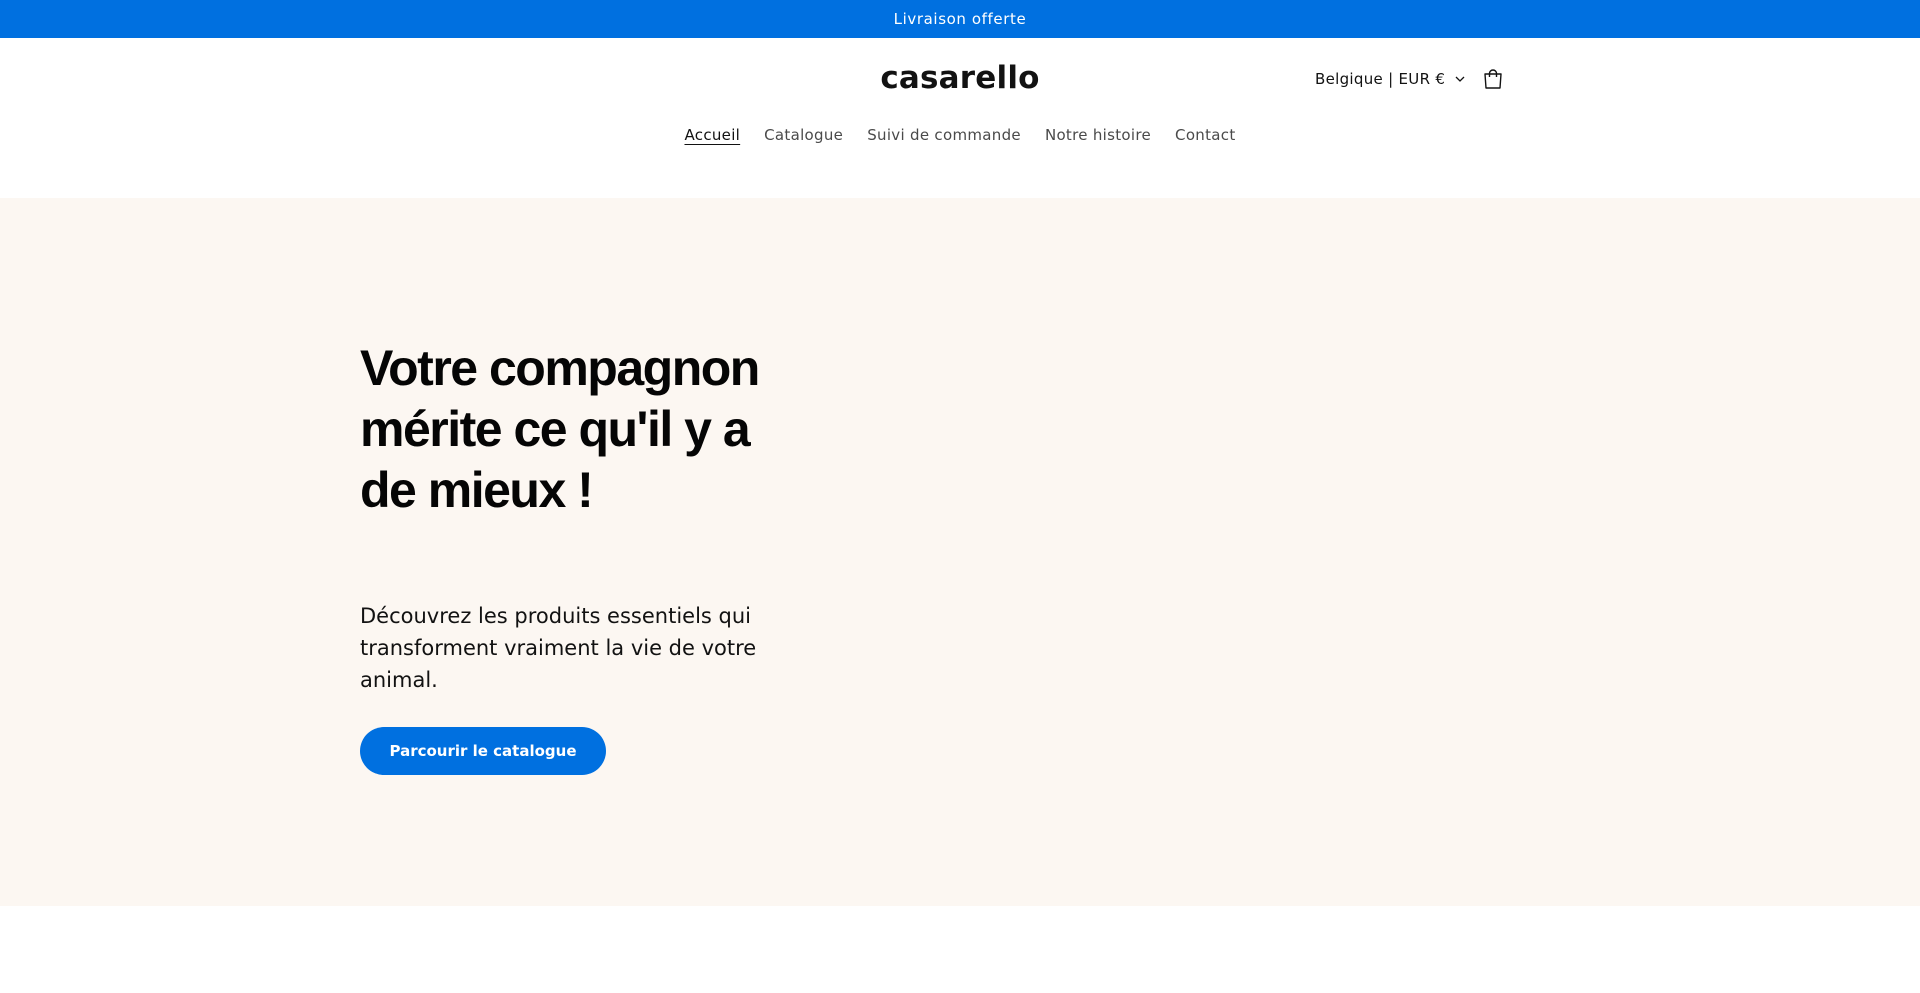 The height and width of the screenshot is (993, 1920). What do you see at coordinates (1098, 135) in the screenshot?
I see `nav-item-notre-histoire: Notre histoire` at bounding box center [1098, 135].